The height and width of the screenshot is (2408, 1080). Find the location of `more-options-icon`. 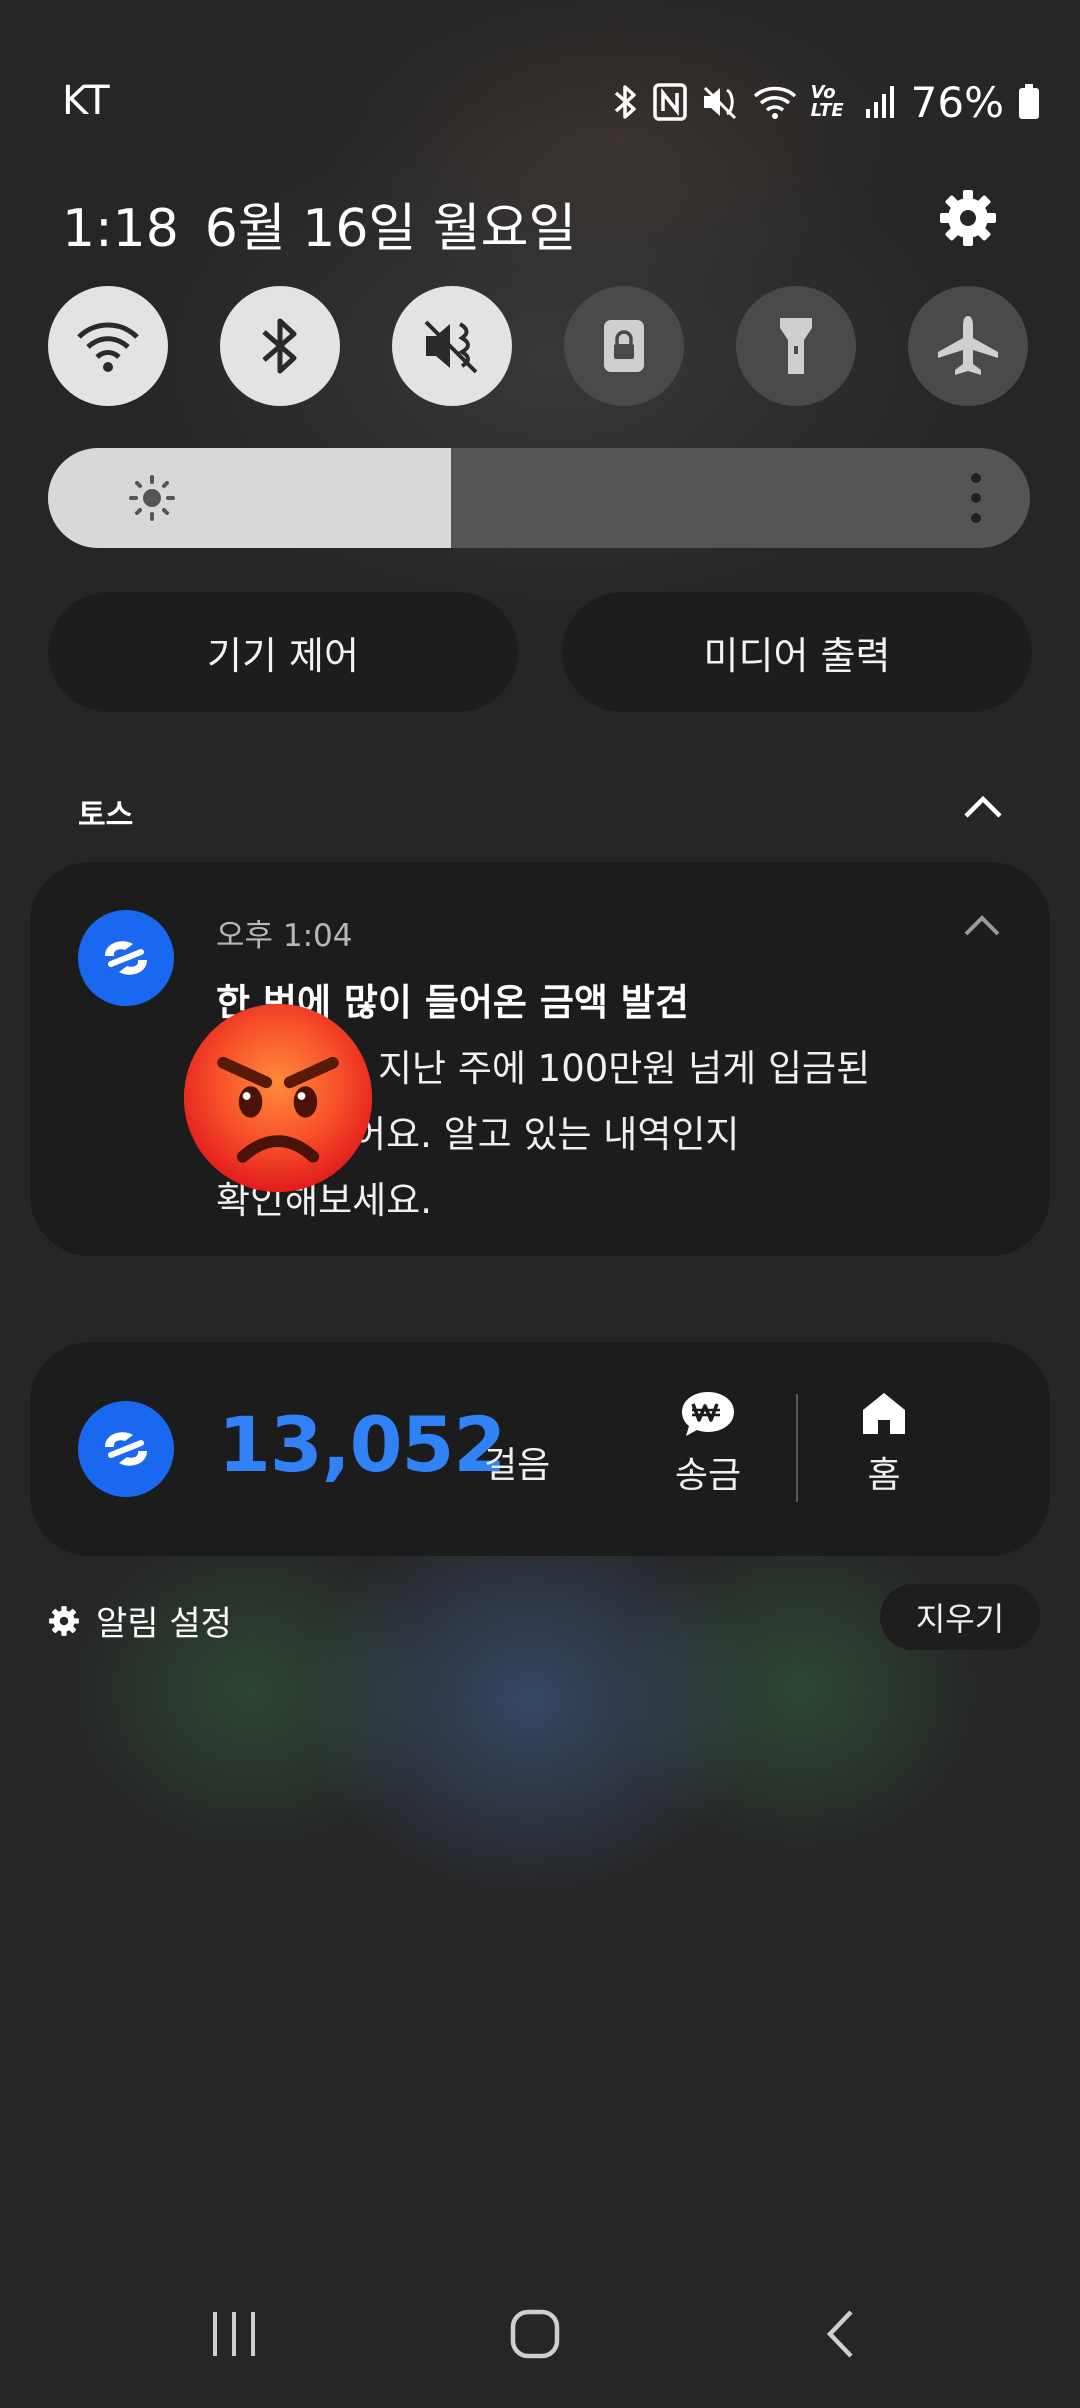

more-options-icon is located at coordinates (976, 498).